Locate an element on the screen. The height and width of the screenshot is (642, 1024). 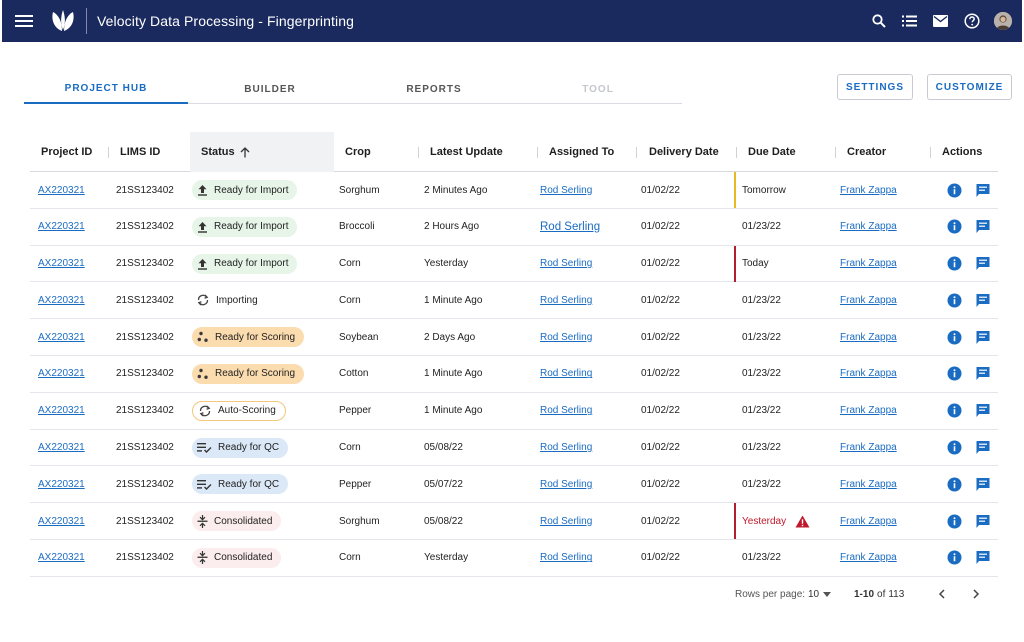
rows-per-page-select: 10 is located at coordinates (820, 594).